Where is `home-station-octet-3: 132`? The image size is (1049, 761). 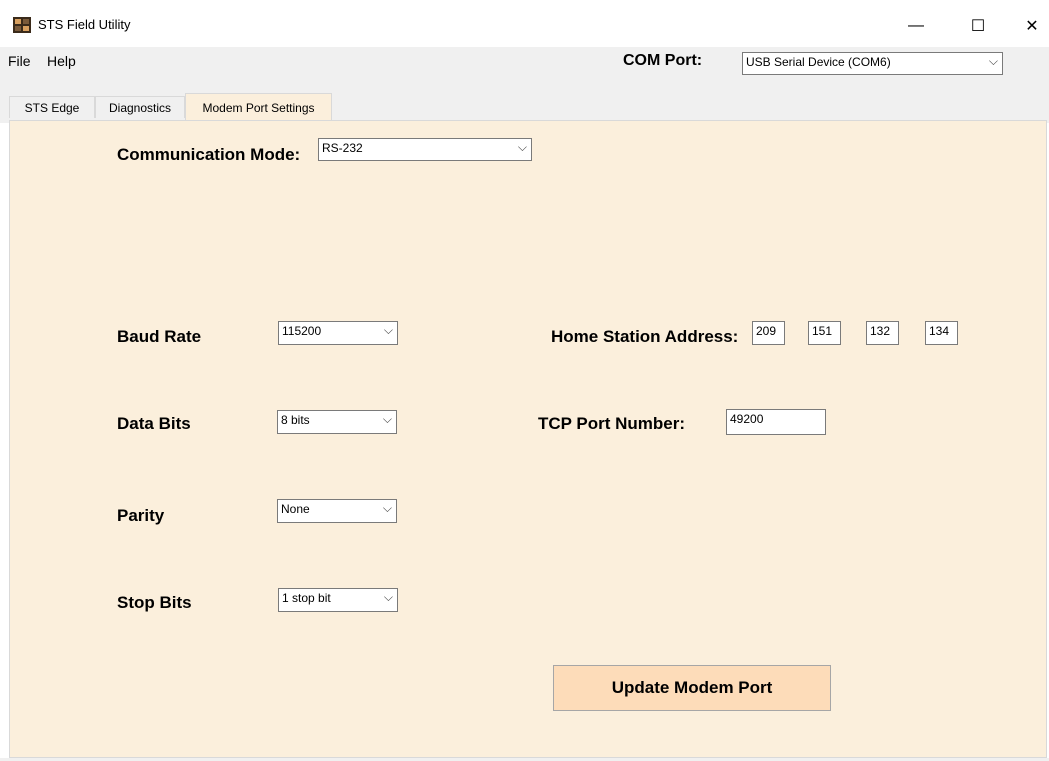 home-station-octet-3: 132 is located at coordinates (882, 333).